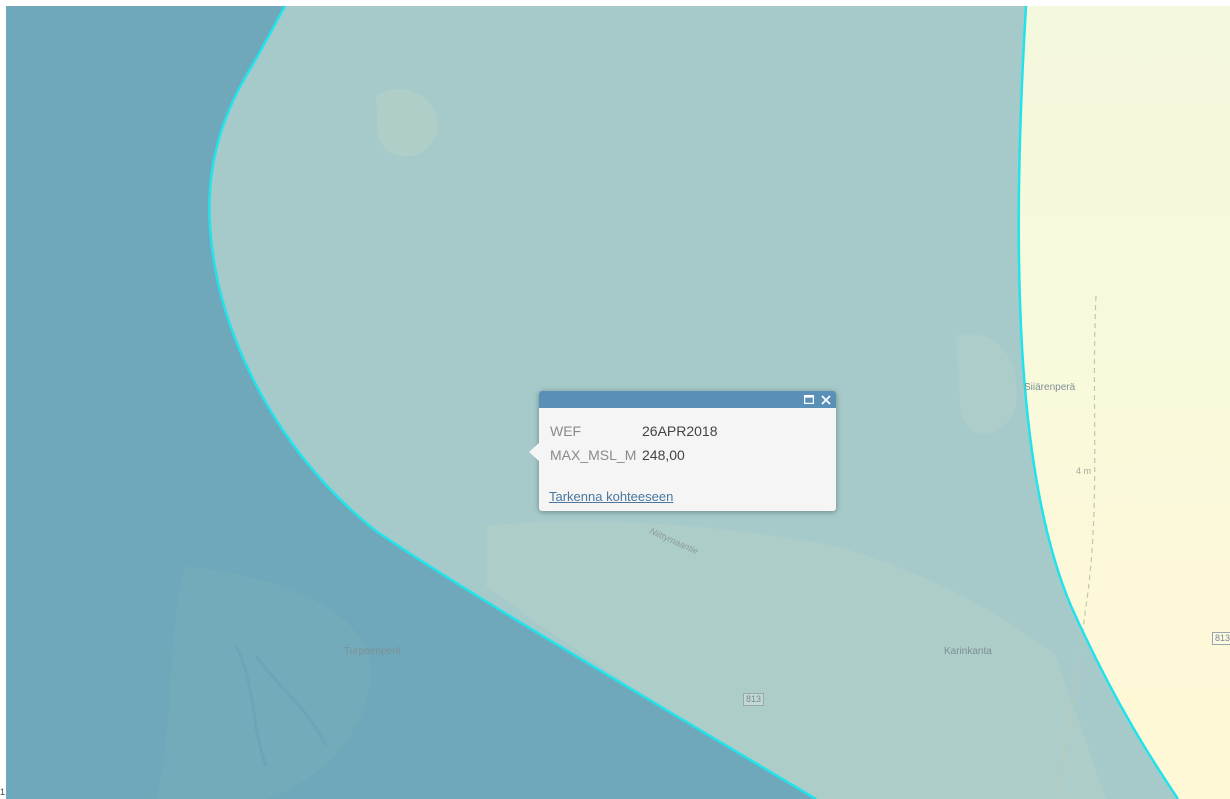 This screenshot has height=799, width=1230. Describe the element at coordinates (968, 651) in the screenshot. I see `place-label: Karinkanta` at that location.